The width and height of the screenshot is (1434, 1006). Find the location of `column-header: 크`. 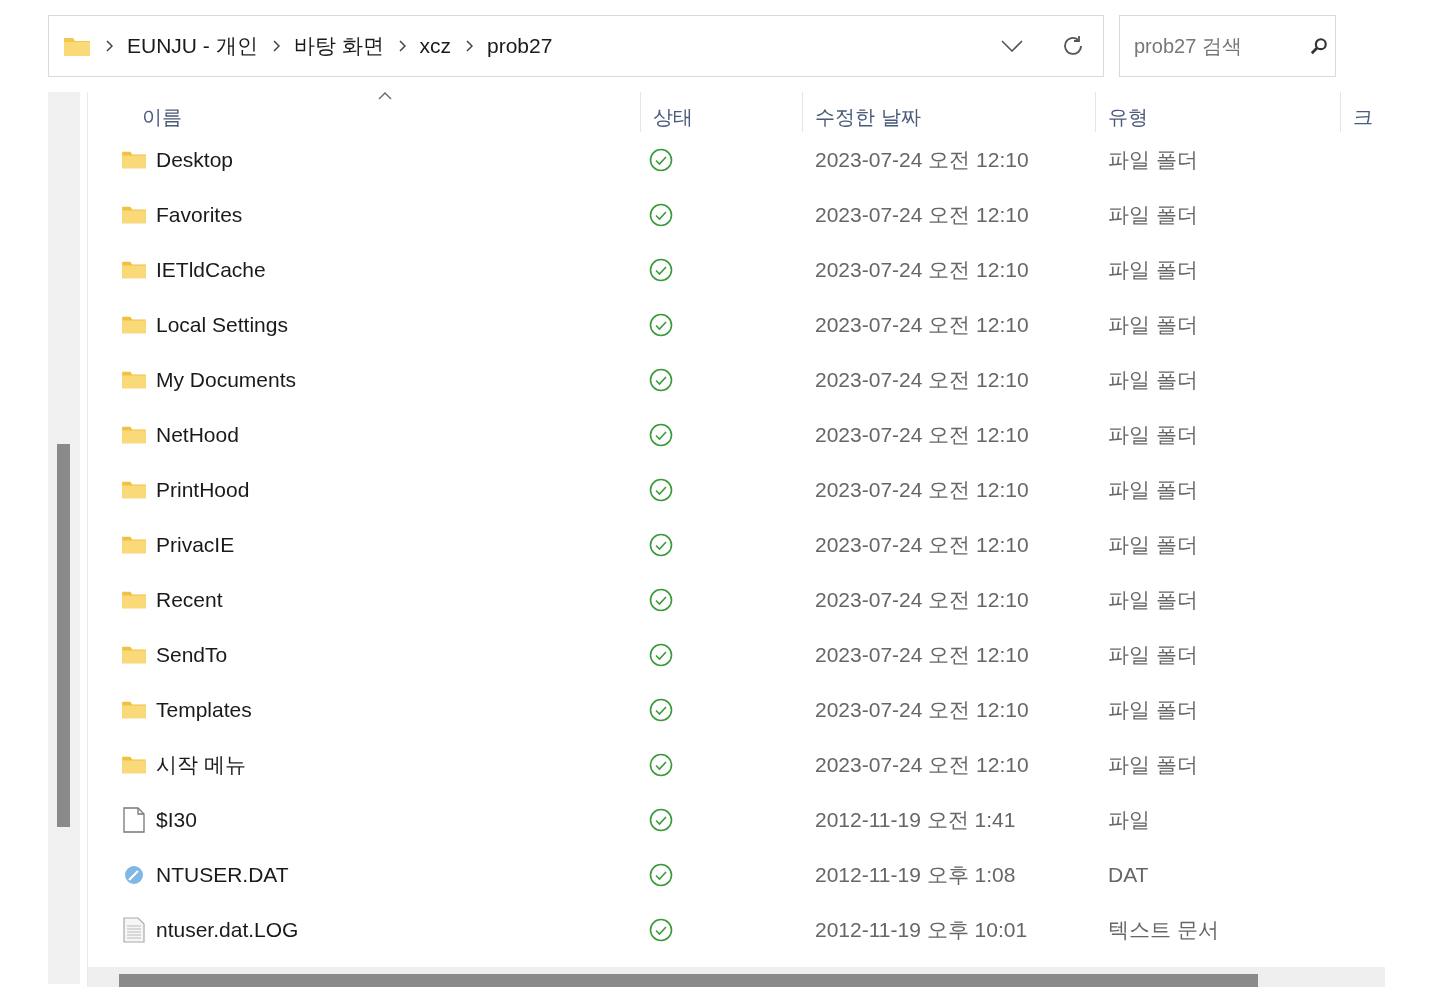

column-header: 크 is located at coordinates (1357, 117).